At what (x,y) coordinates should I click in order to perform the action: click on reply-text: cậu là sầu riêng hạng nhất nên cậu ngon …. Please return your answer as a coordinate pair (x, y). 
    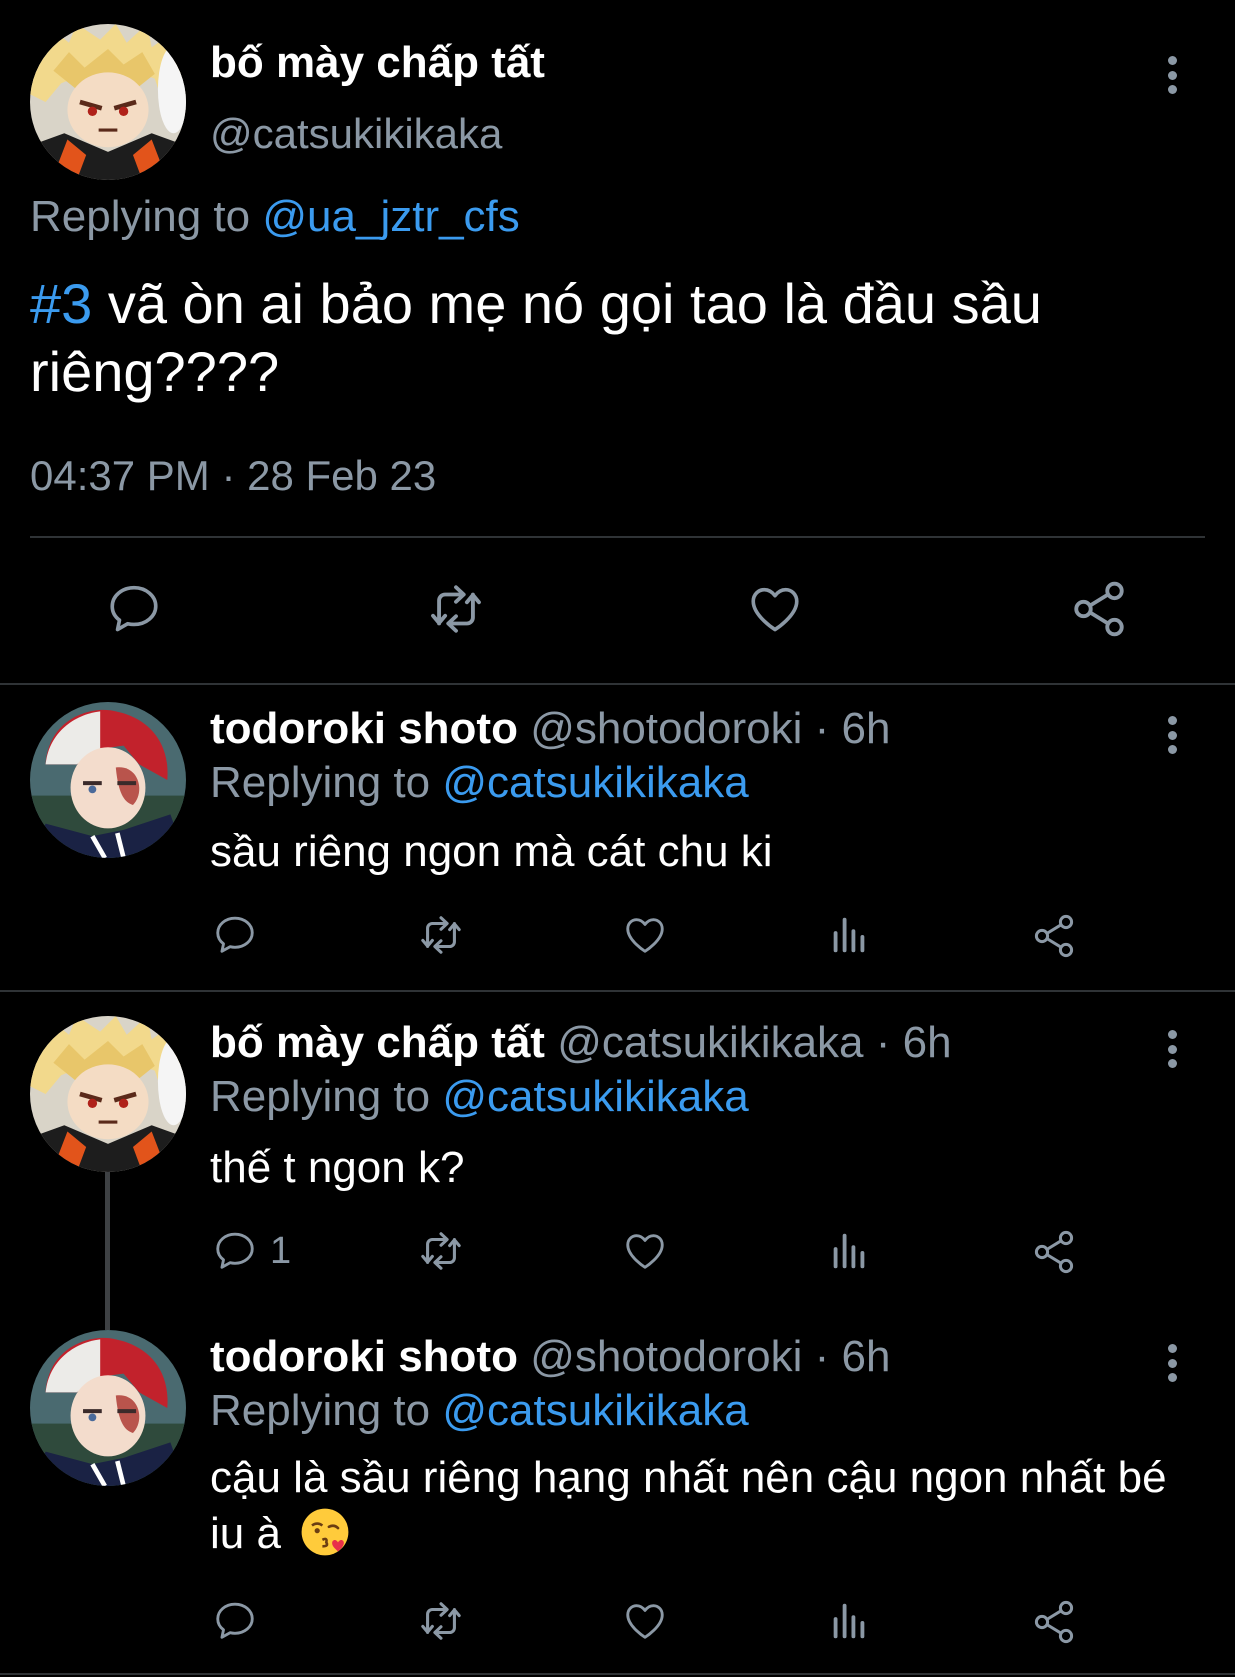
    Looking at the image, I should click on (690, 1506).